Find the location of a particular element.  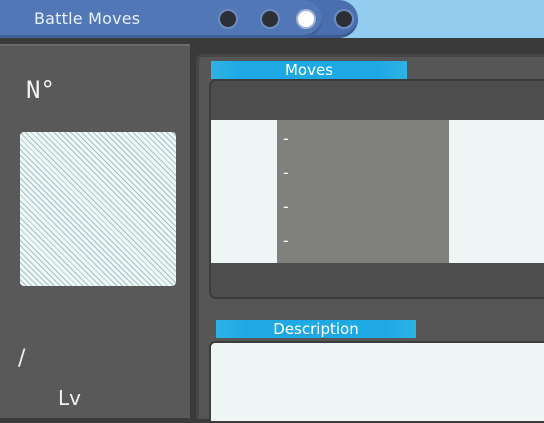

move-slot-2: - is located at coordinates (286, 173).